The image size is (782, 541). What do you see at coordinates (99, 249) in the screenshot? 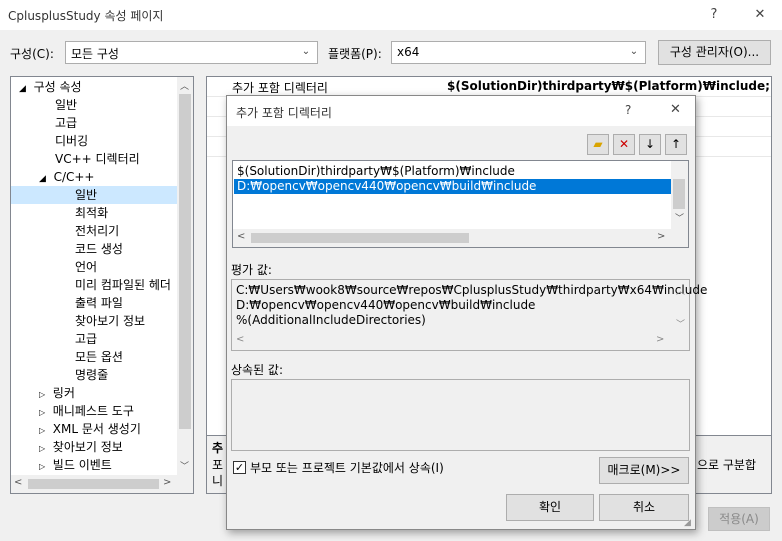
I see `tree-item: 코드 생성` at bounding box center [99, 249].